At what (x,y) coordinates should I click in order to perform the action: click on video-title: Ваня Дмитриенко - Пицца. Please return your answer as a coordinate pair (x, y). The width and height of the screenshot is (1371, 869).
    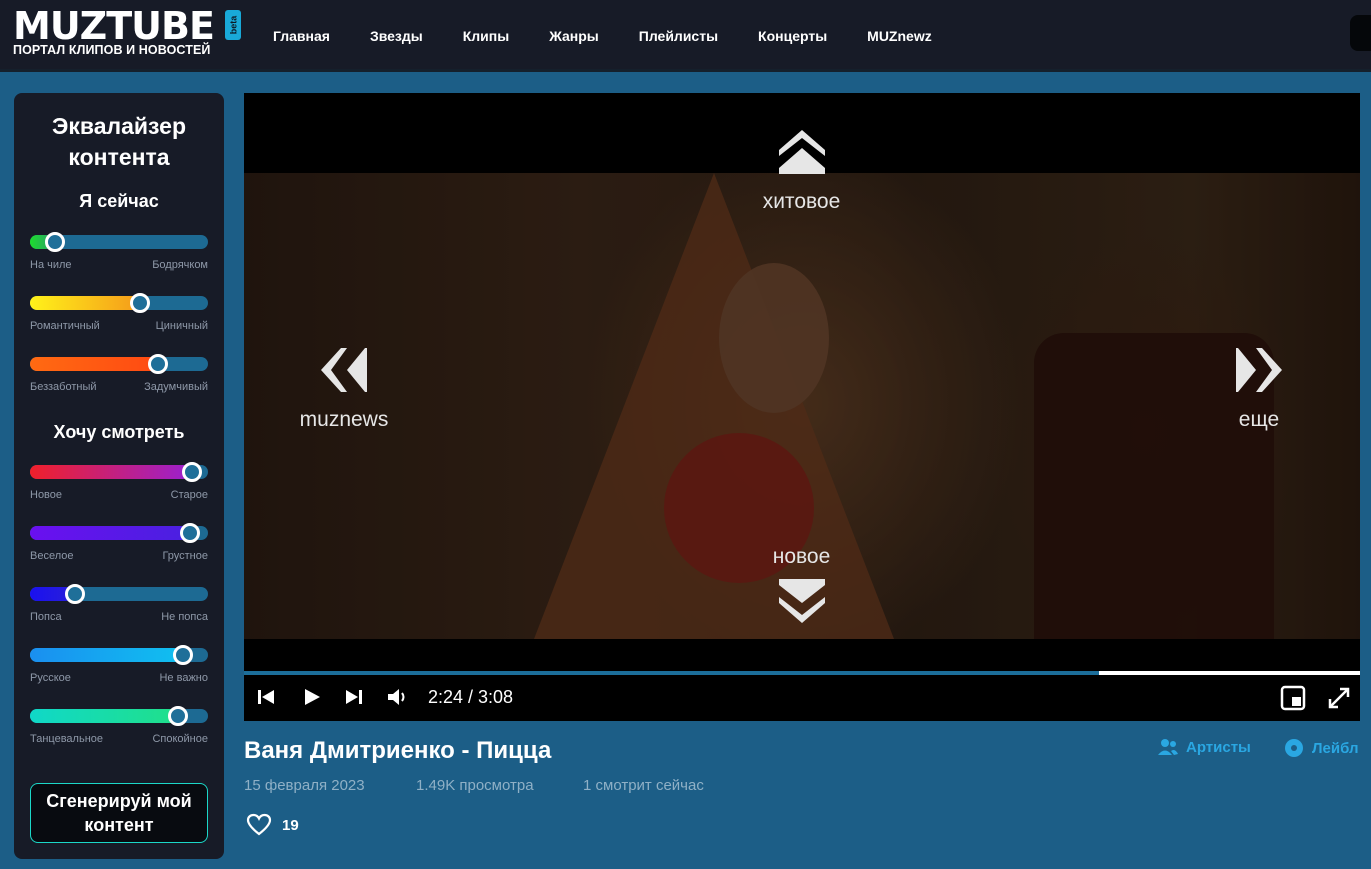
    Looking at the image, I should click on (398, 750).